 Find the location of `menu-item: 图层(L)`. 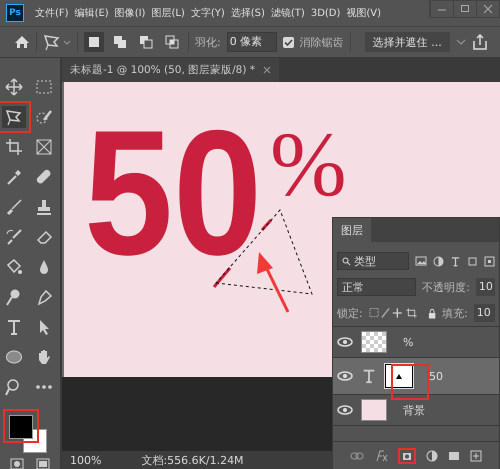

menu-item: 图层(L) is located at coordinates (168, 13).